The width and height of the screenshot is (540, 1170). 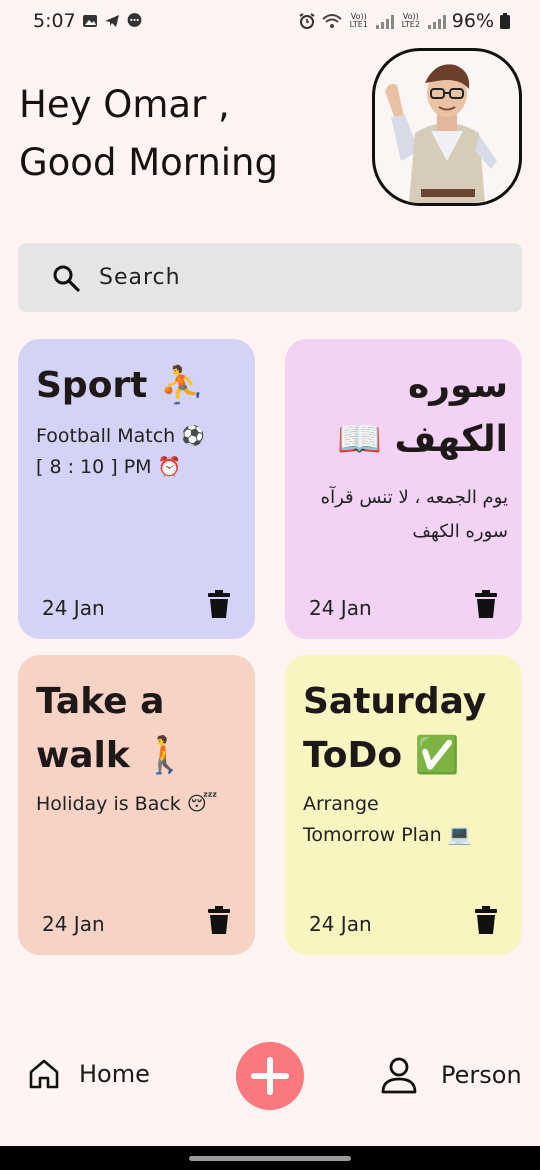 I want to click on note-body-line: Arrange, so click(x=341, y=804).